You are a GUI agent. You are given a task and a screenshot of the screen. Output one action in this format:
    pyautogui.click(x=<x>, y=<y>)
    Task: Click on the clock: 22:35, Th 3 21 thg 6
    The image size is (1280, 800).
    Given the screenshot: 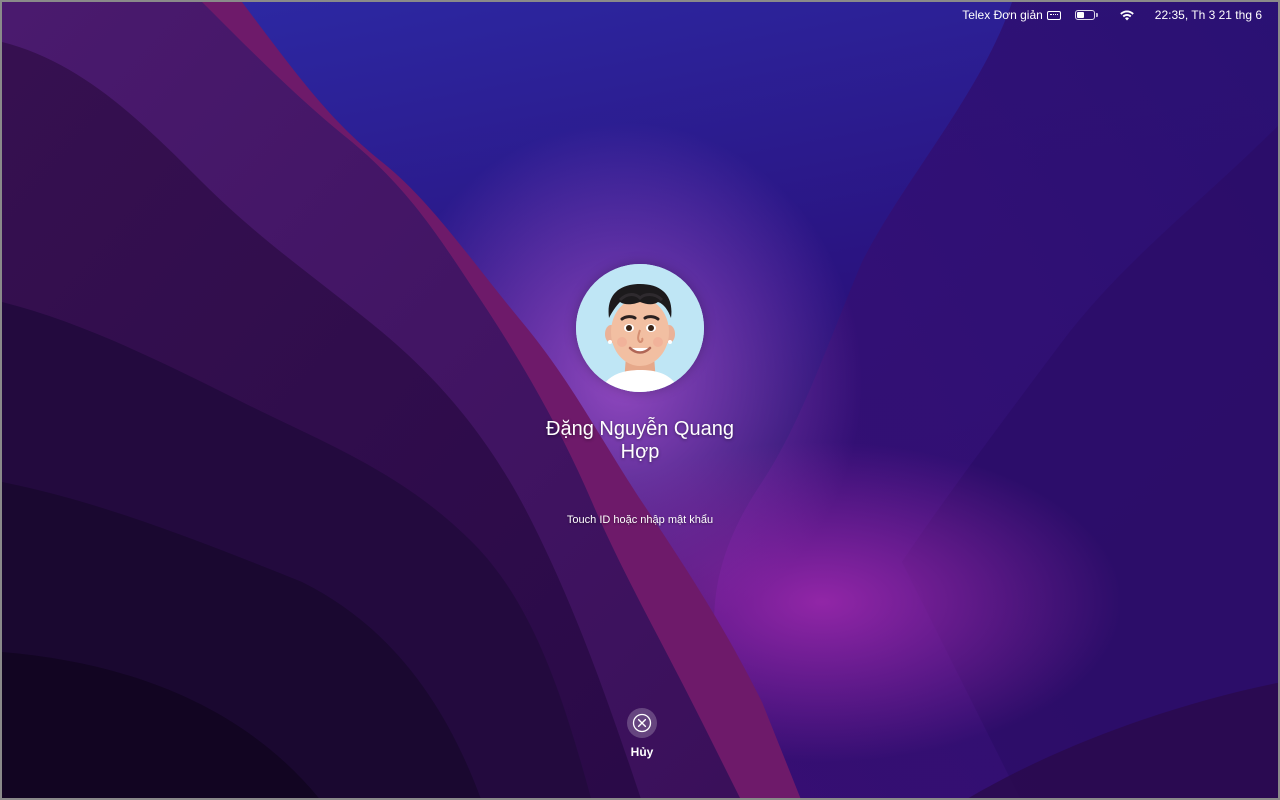 What is the action you would take?
    pyautogui.click(x=1208, y=15)
    